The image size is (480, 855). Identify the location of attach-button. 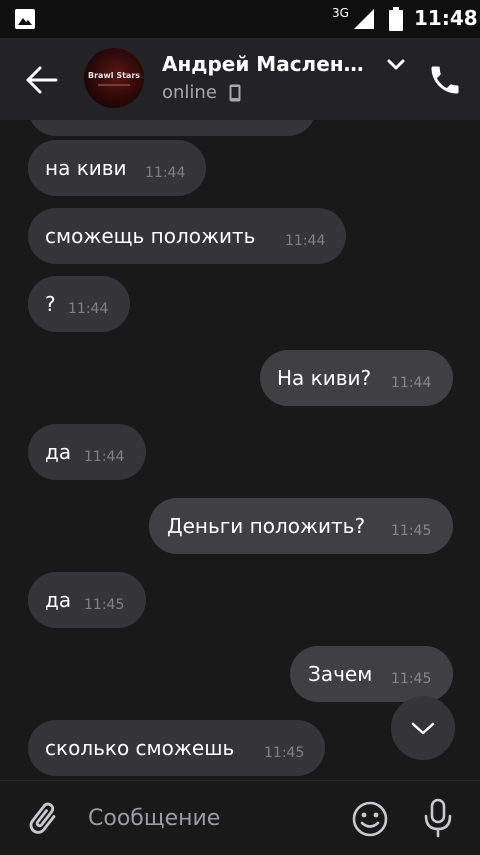
(43, 819).